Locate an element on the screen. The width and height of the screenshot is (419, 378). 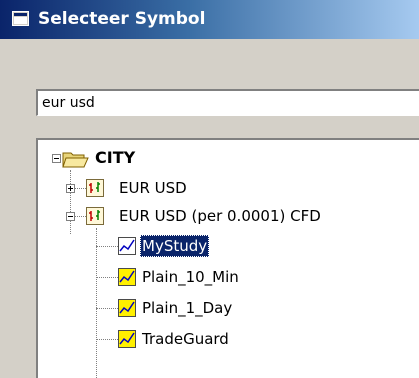
title-bar: Selecteer Symbol is located at coordinates (209, 19).